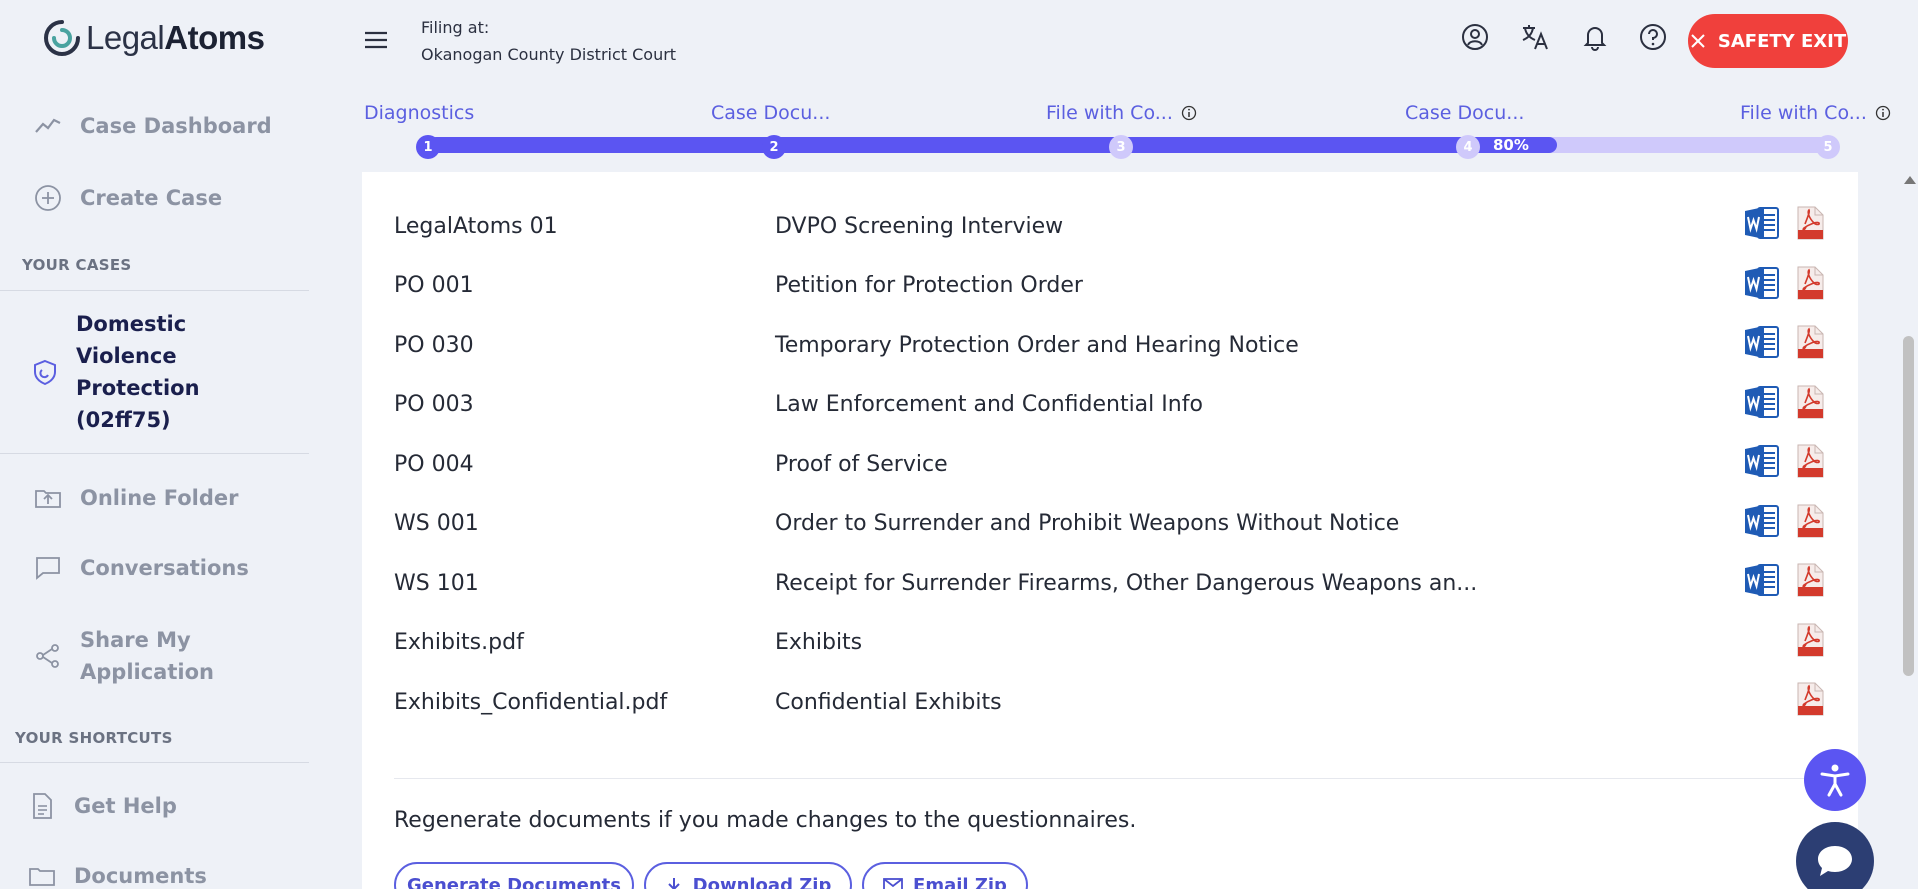 This screenshot has height=889, width=1918. I want to click on document-title: Confidential Exhibits, so click(888, 702).